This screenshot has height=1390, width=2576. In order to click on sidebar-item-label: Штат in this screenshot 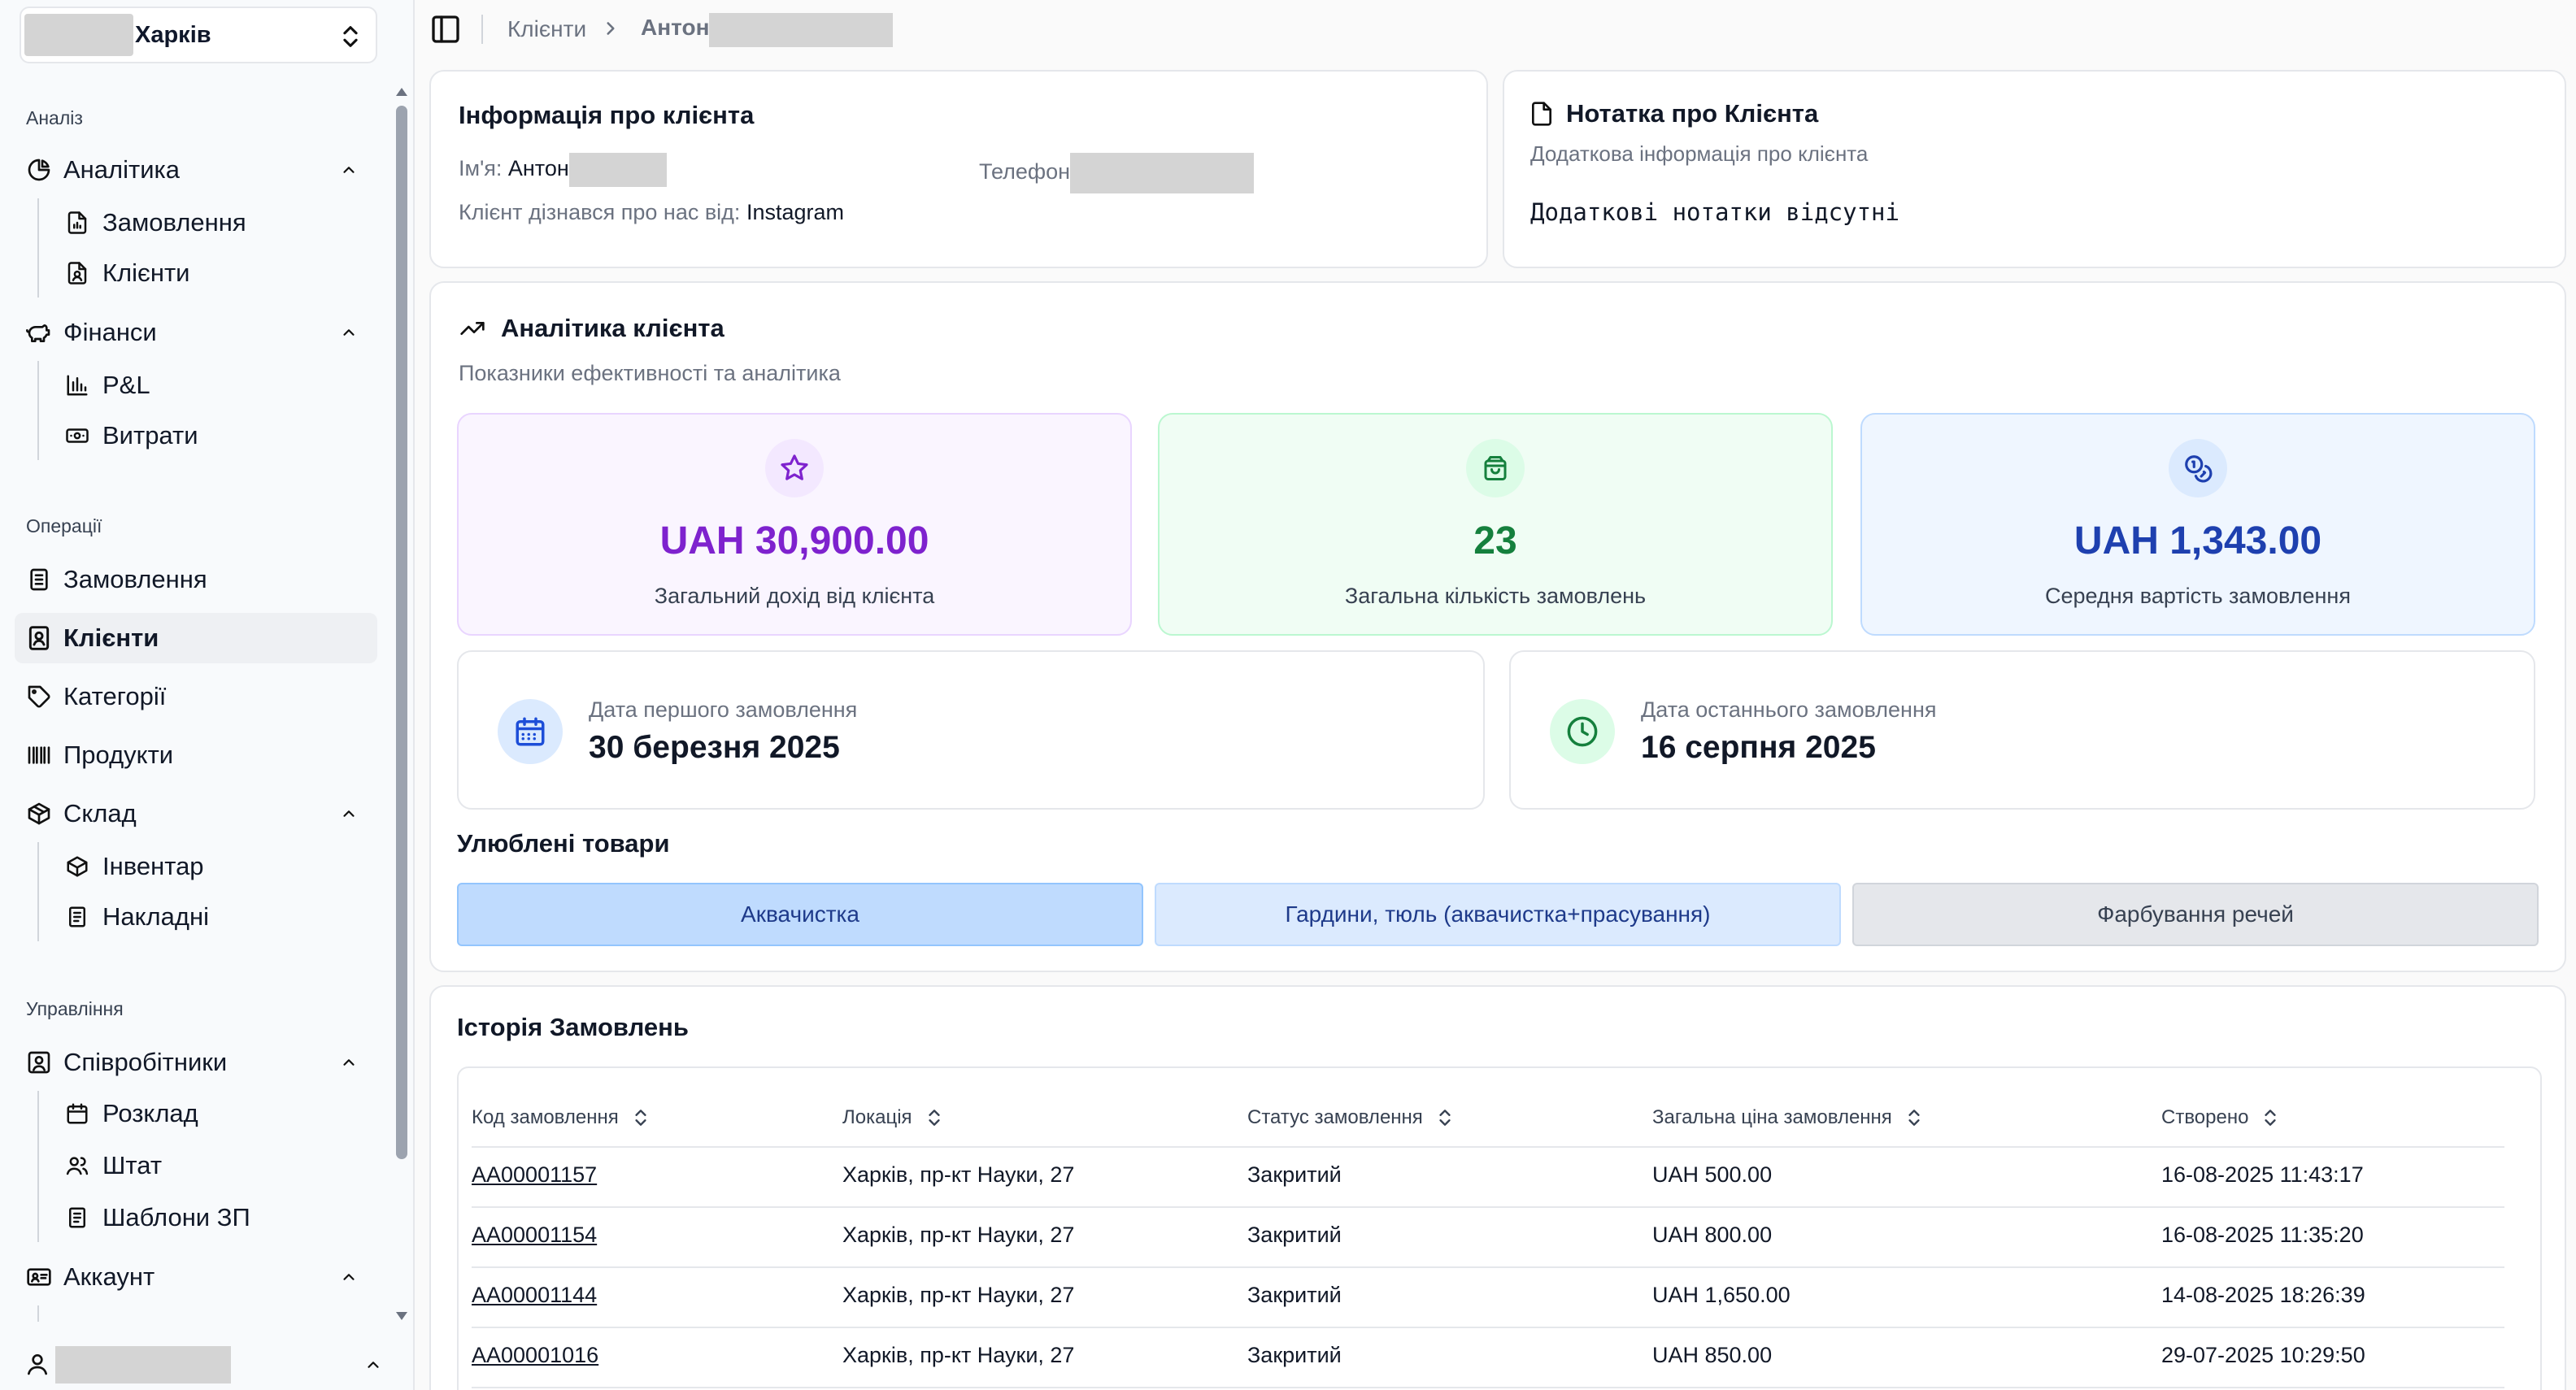, I will do `click(133, 1165)`.